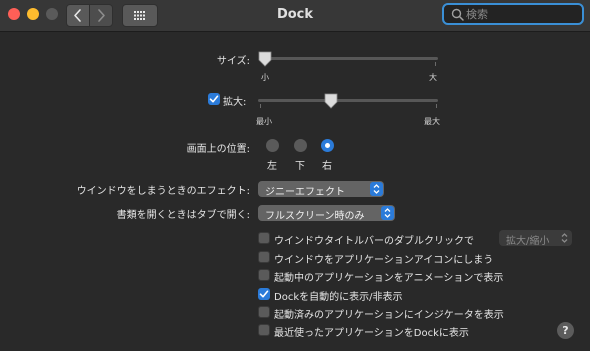  What do you see at coordinates (235, 102) in the screenshot?
I see `magnification-label: 拡大:` at bounding box center [235, 102].